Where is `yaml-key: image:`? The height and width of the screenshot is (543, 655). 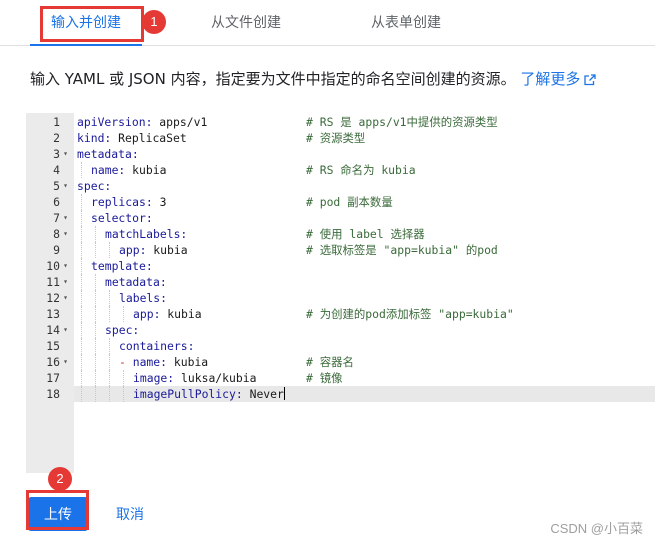
yaml-key: image: is located at coordinates (154, 378).